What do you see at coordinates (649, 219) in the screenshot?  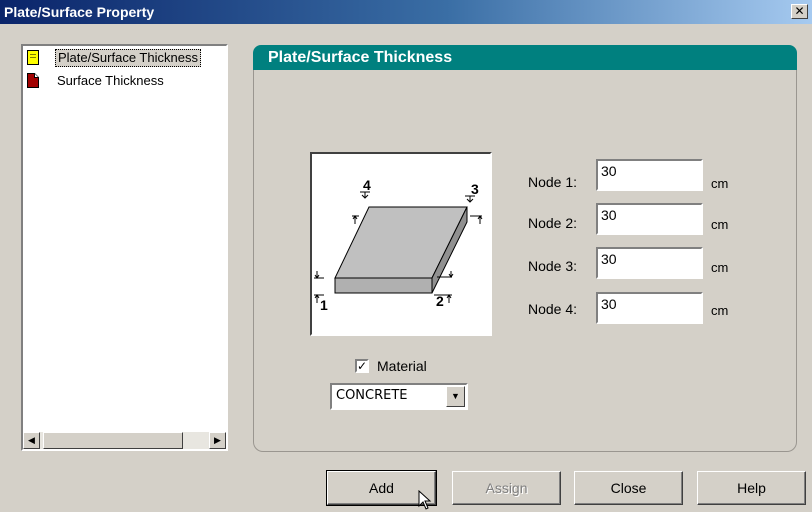 I see `node-2-input: 30` at bounding box center [649, 219].